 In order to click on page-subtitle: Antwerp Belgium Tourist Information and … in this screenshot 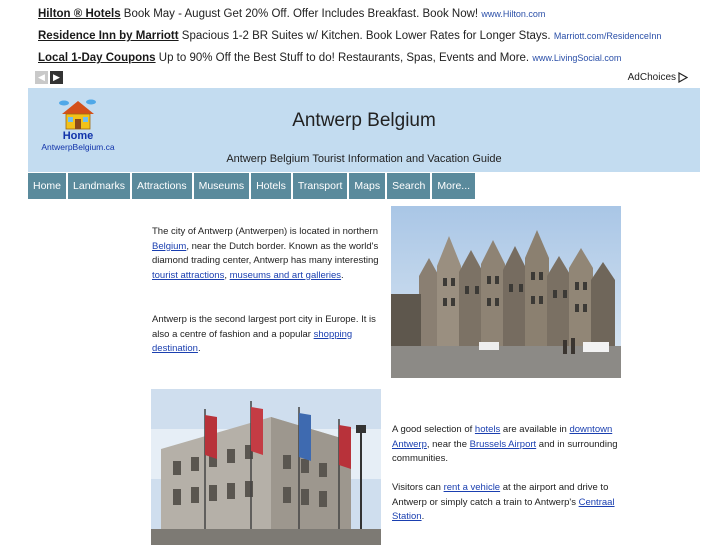, I will do `click(364, 159)`.